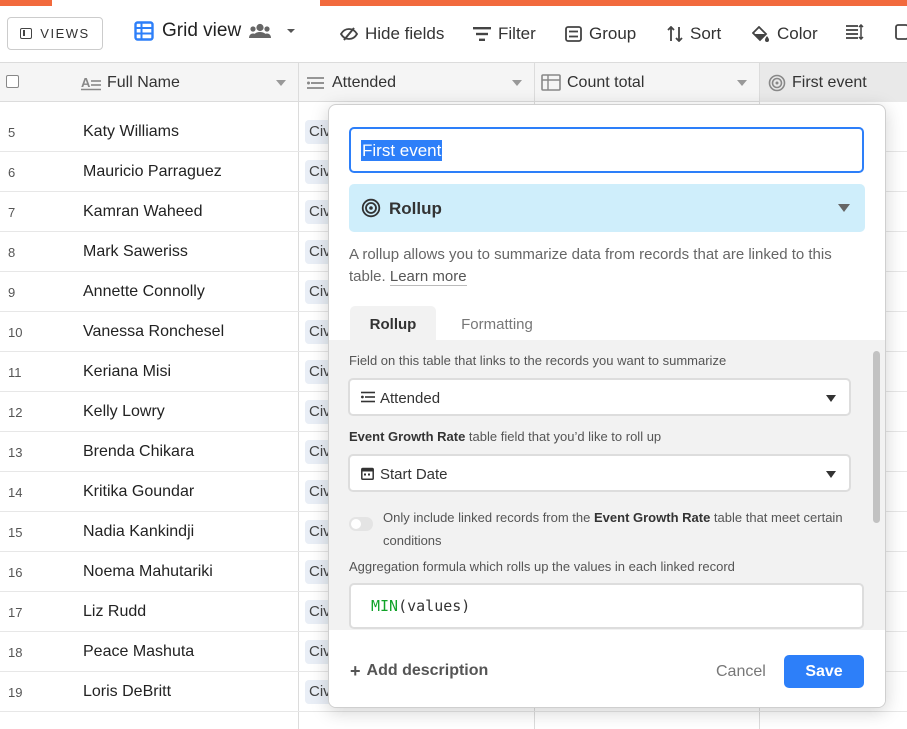 Image resolution: width=907 pixels, height=729 pixels. Describe the element at coordinates (15, 612) in the screenshot. I see `row-number: 17` at that location.